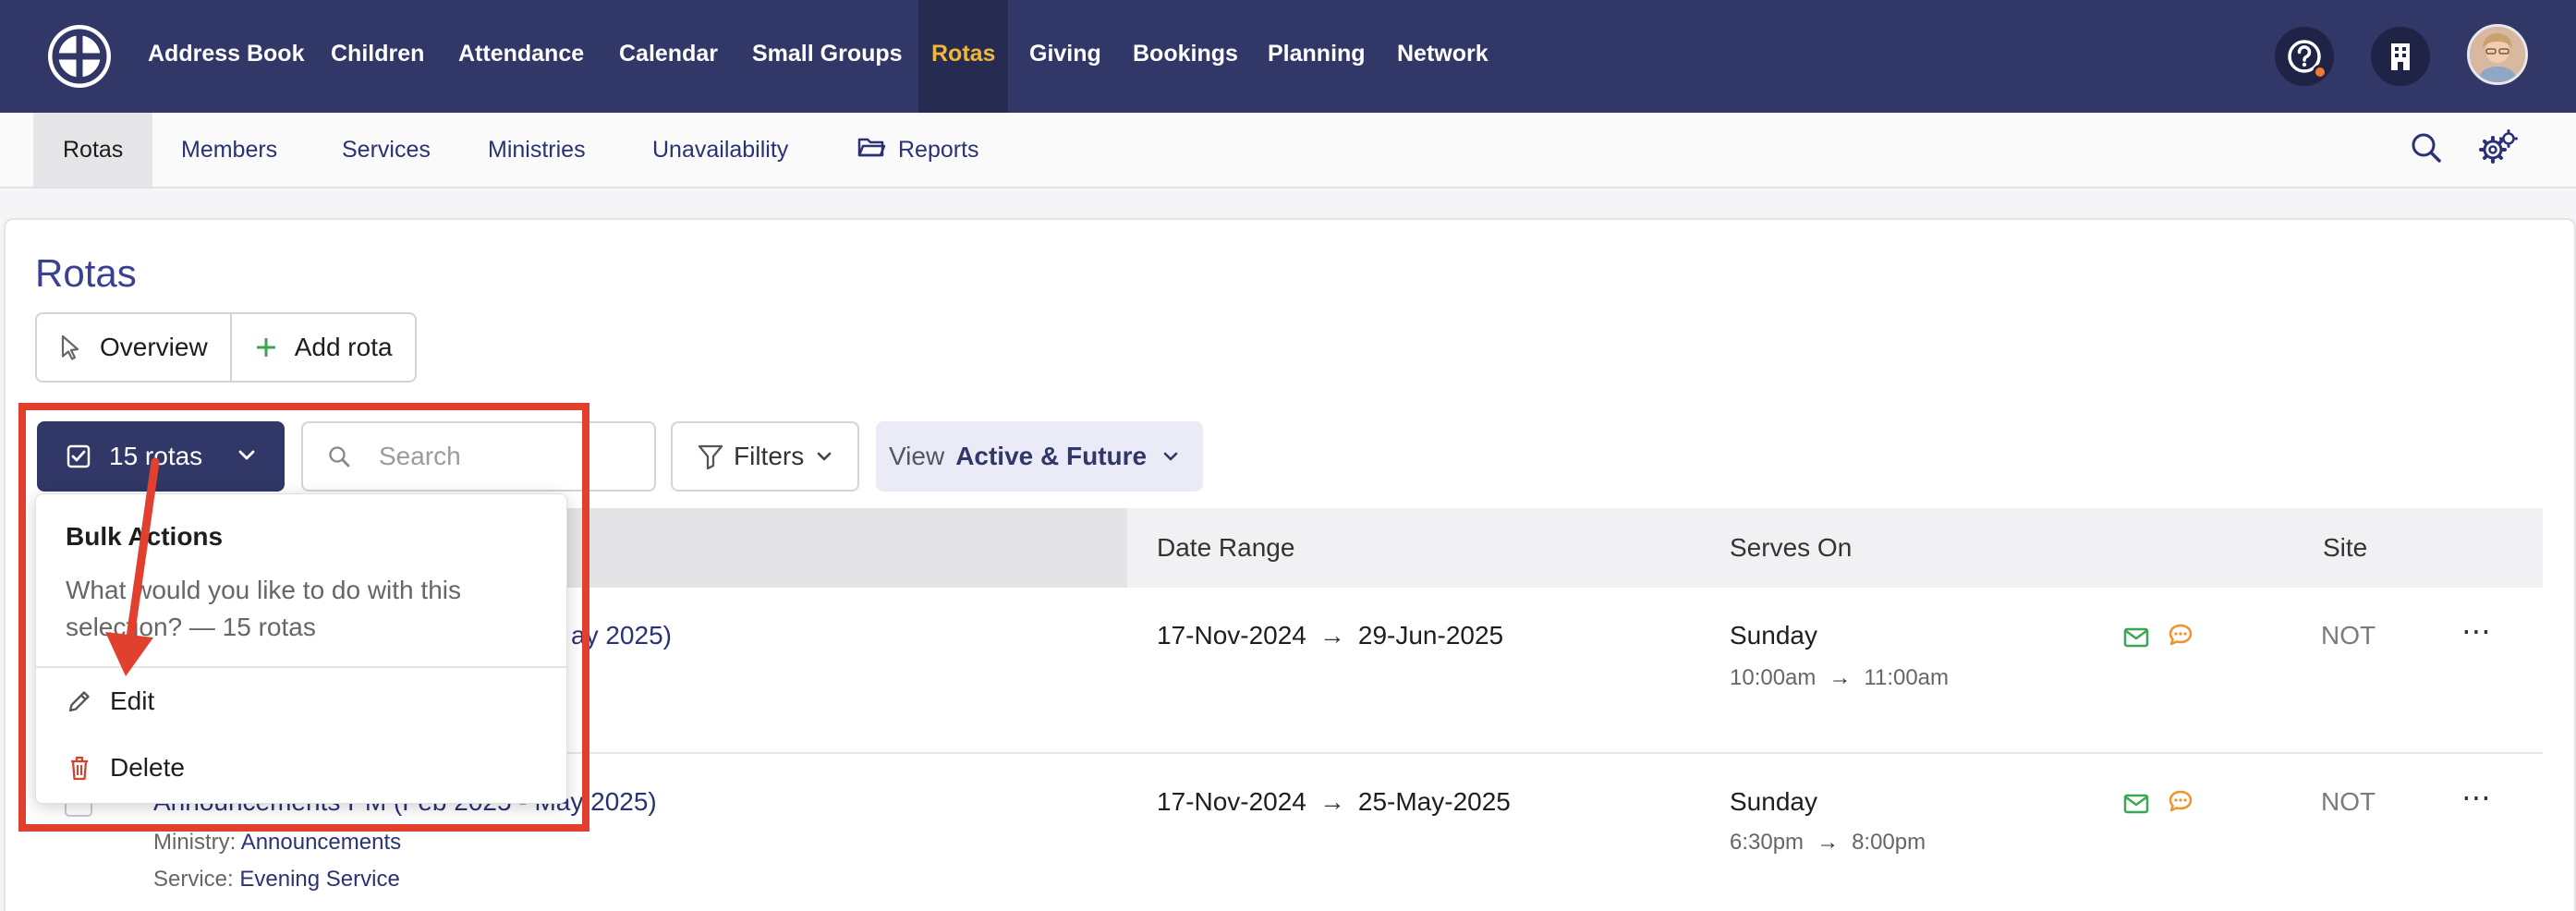  I want to click on filters-label: Filters, so click(769, 456).